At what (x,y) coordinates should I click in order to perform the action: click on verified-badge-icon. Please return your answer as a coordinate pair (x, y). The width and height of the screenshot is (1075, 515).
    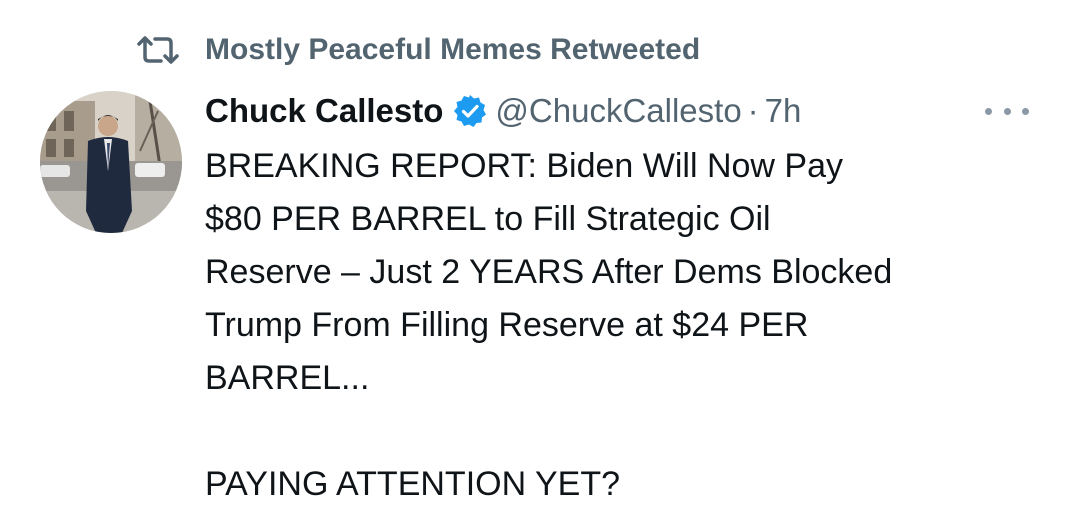
    Looking at the image, I should click on (470, 111).